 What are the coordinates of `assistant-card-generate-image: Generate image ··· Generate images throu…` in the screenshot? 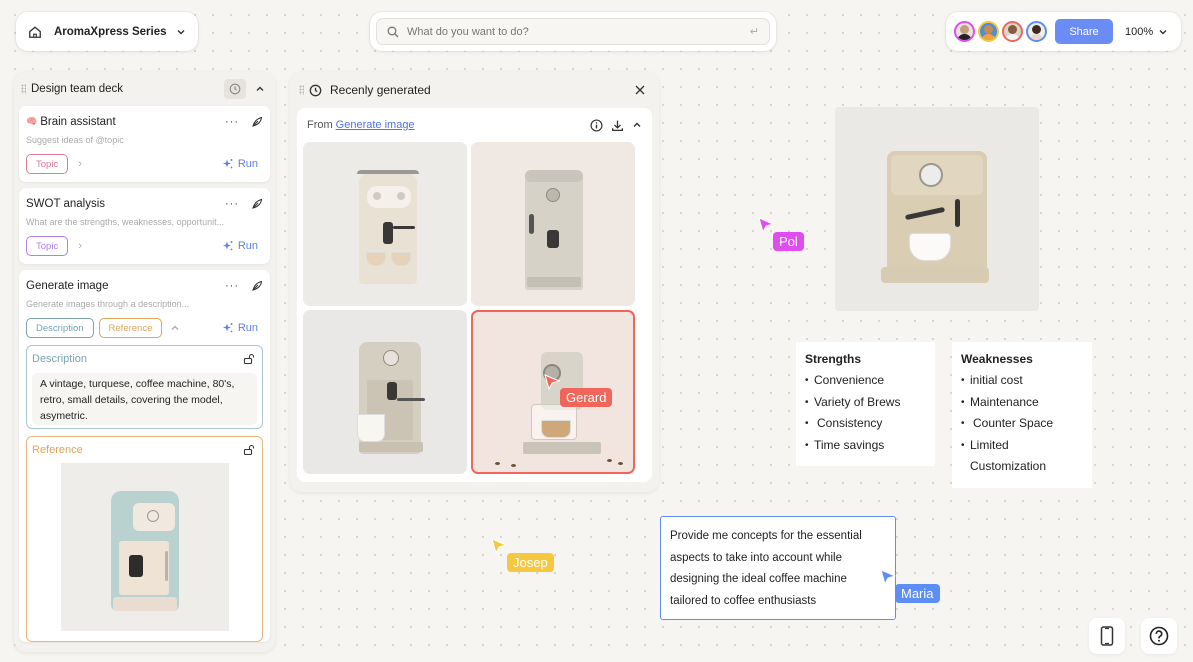 It's located at (144, 456).